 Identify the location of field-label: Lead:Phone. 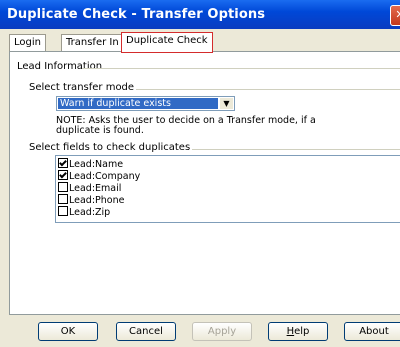
(97, 200).